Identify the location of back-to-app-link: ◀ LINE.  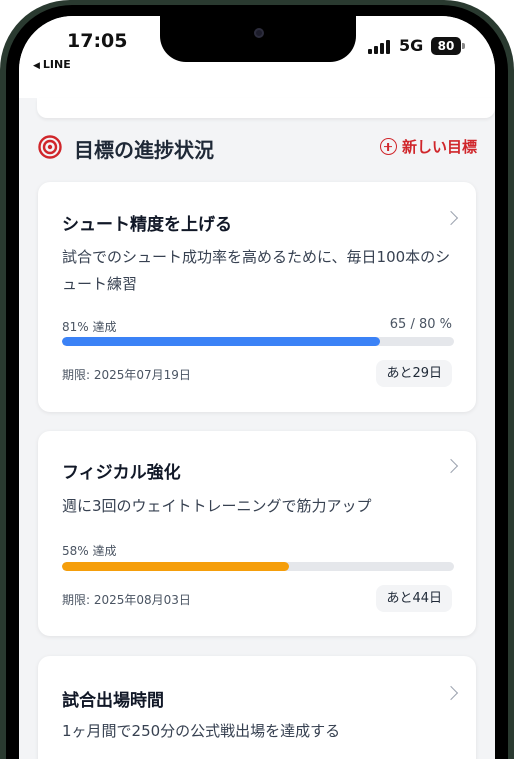
(52, 64).